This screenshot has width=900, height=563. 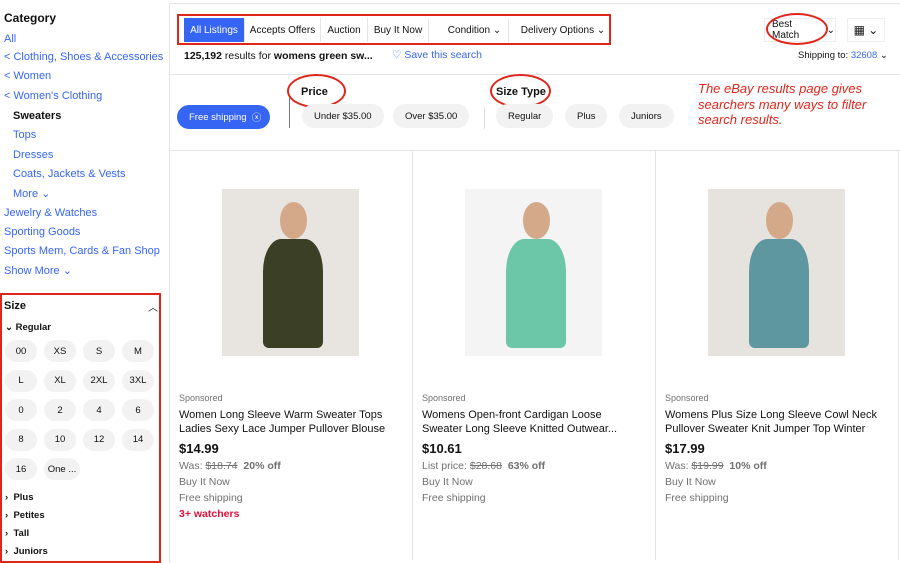 I want to click on tab-accepts-offers: Accepts Offers, so click(x=283, y=30).